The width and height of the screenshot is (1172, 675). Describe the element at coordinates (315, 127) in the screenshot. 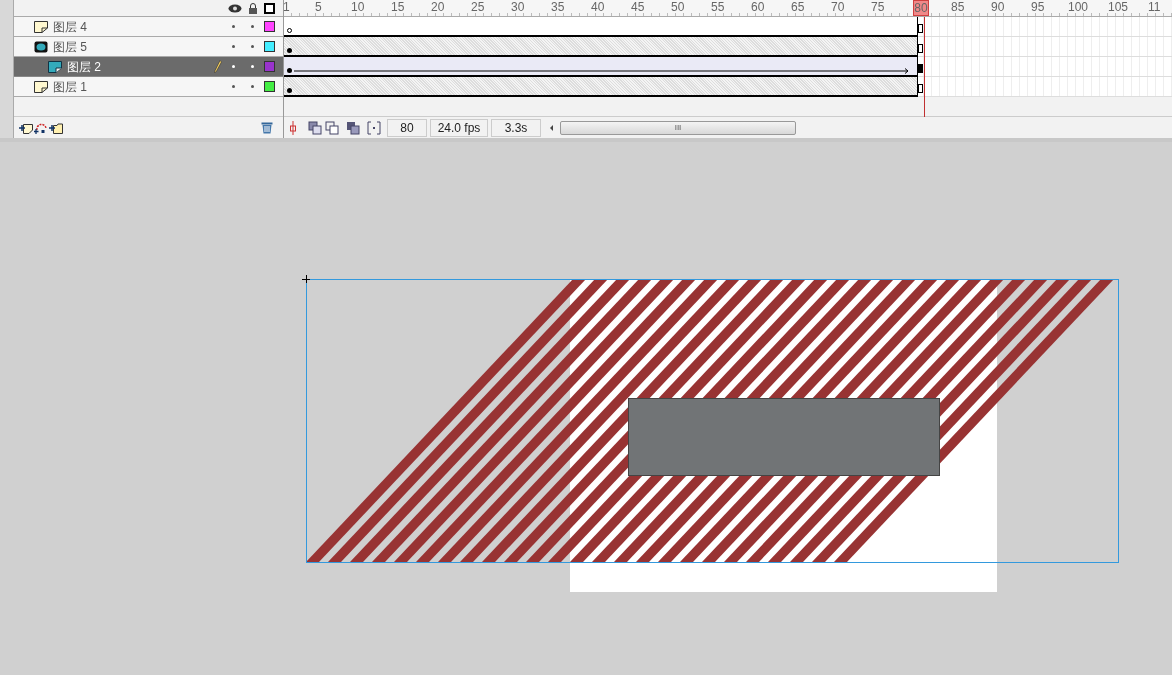

I see `onion-skin-icon` at that location.